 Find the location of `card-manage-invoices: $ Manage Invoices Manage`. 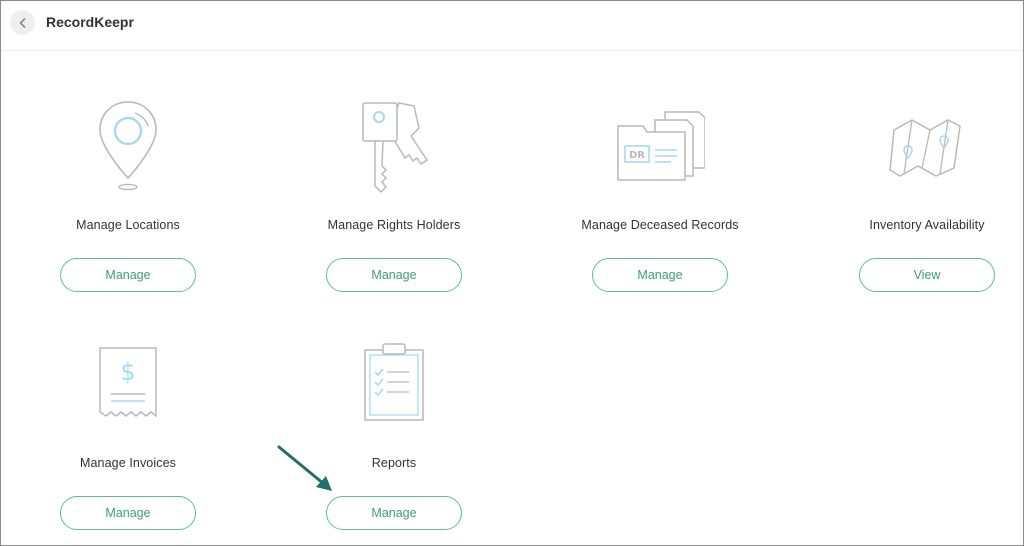

card-manage-invoices: $ Manage Invoices Manage is located at coordinates (128, 441).